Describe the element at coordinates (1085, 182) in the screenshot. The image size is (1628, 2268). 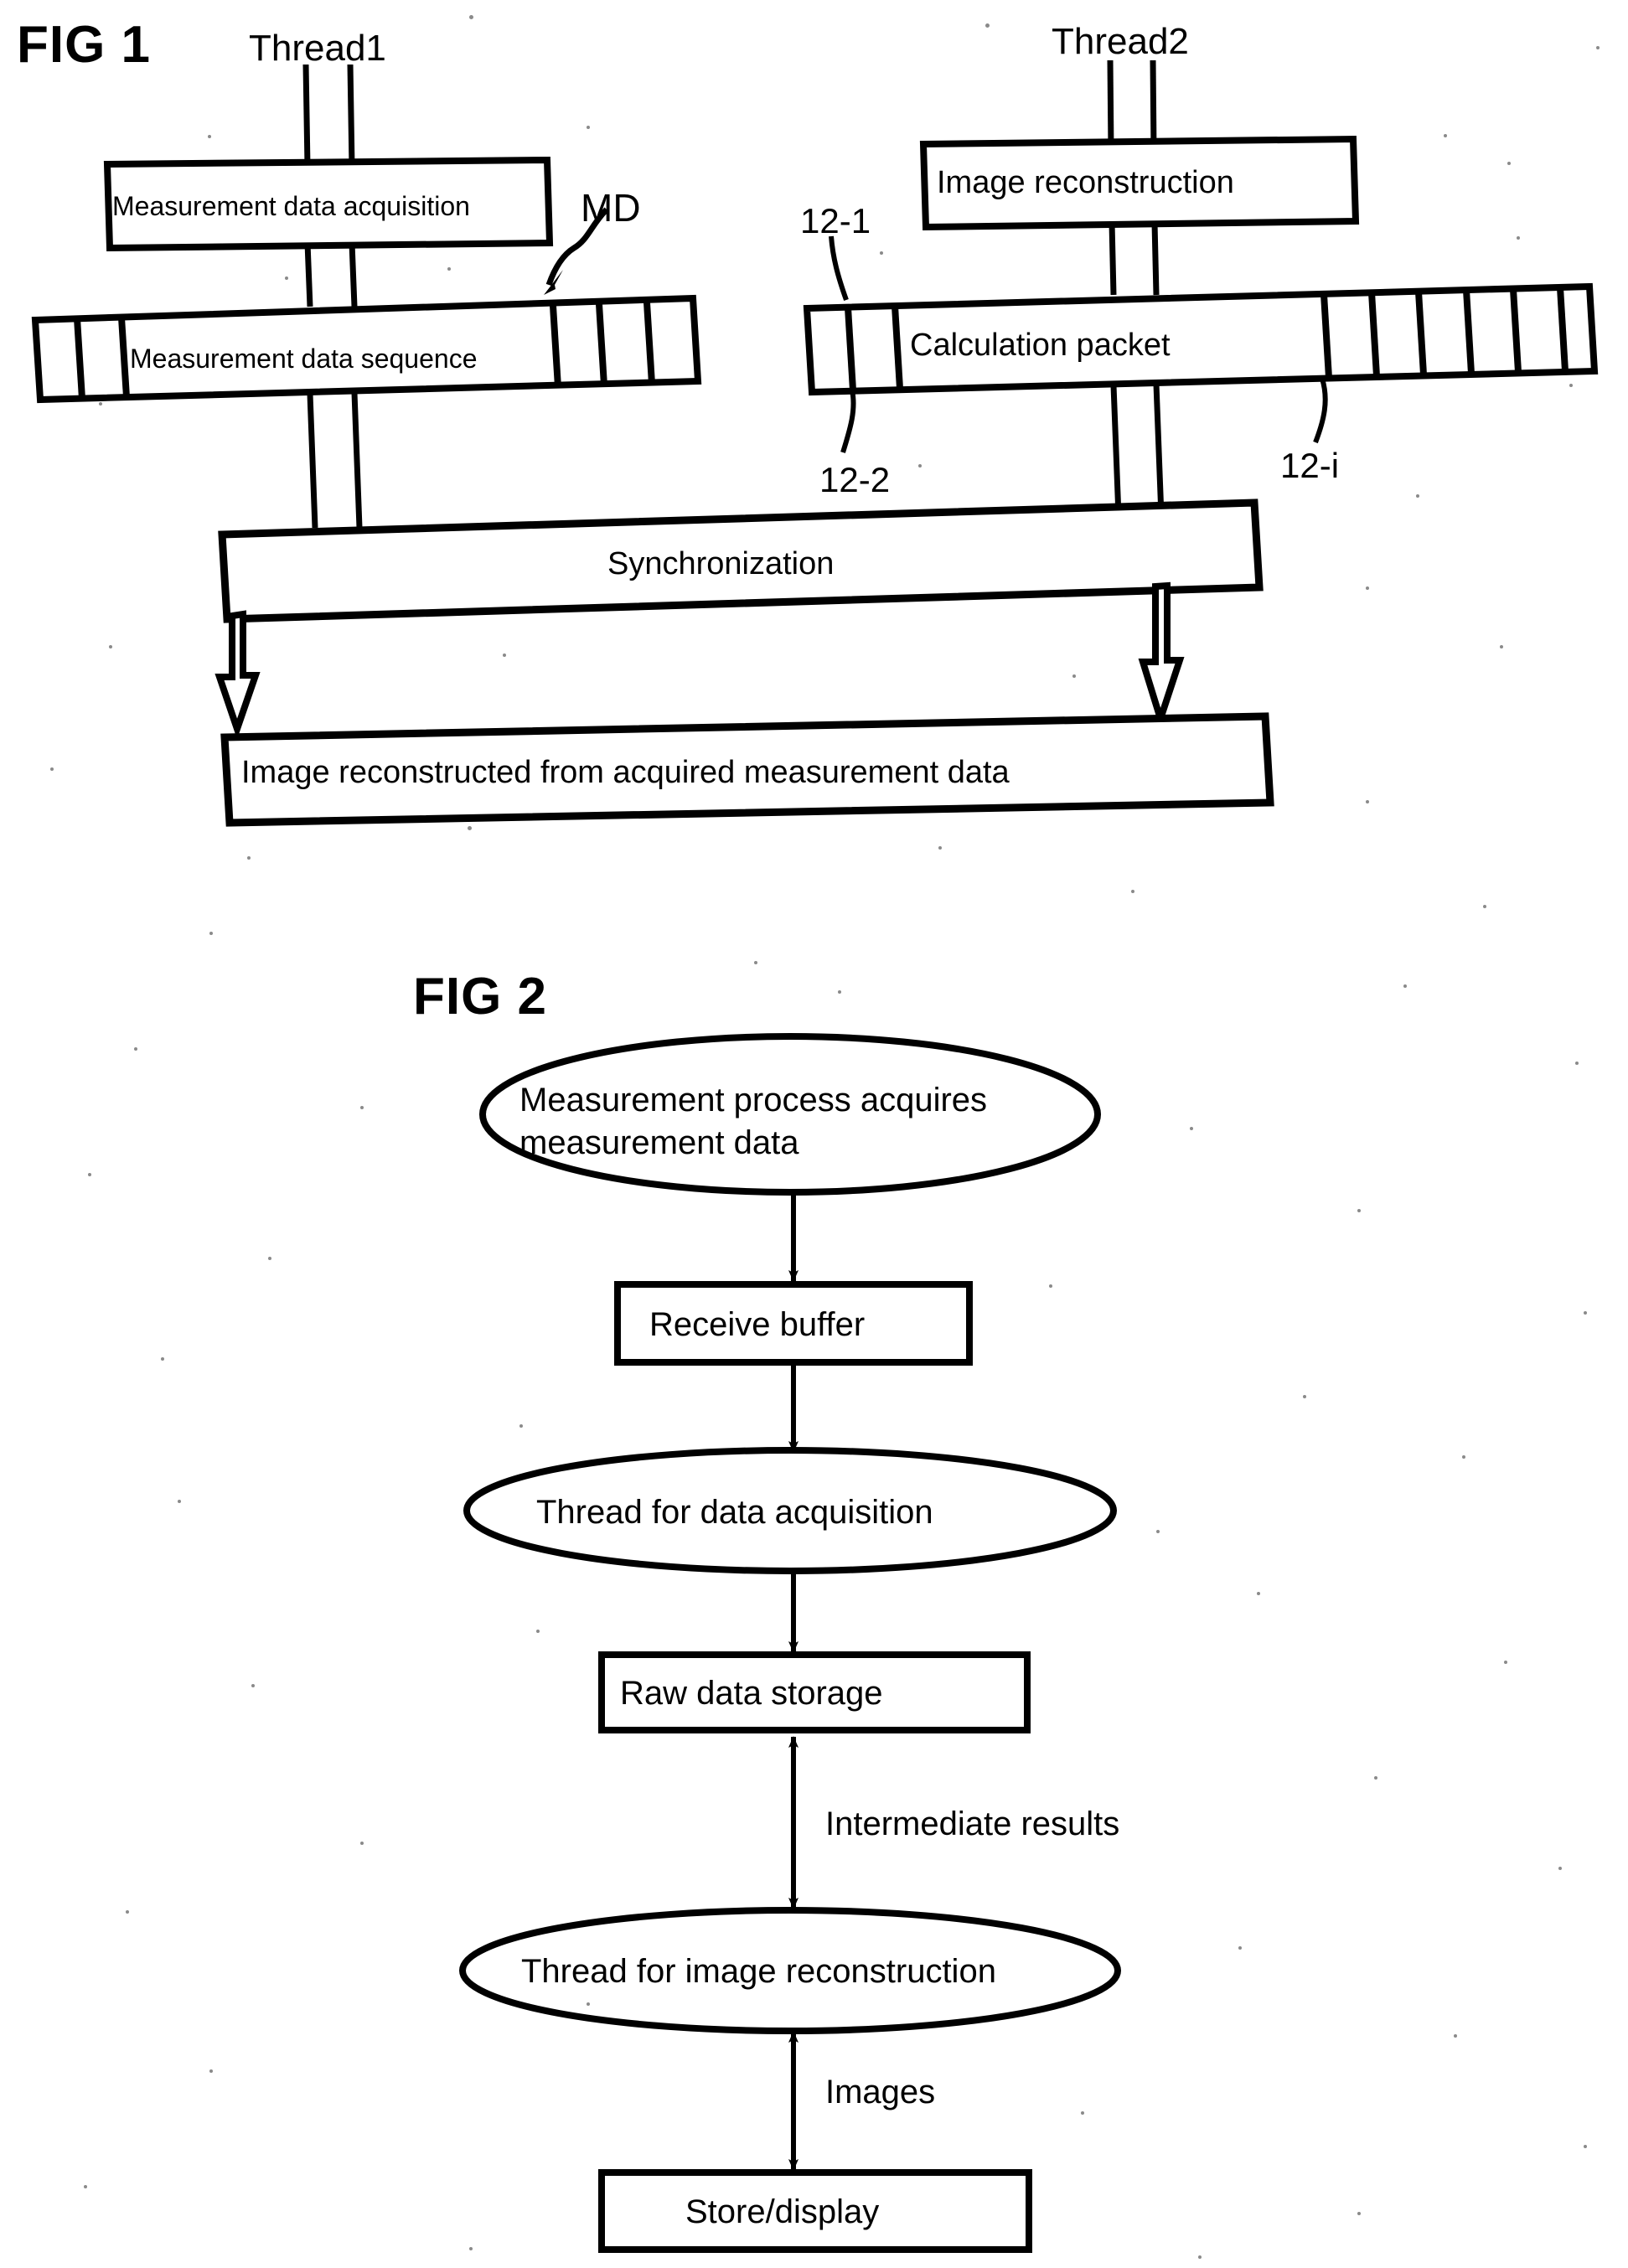
I see `image-reconstruction-label: Image reconstruction` at that location.